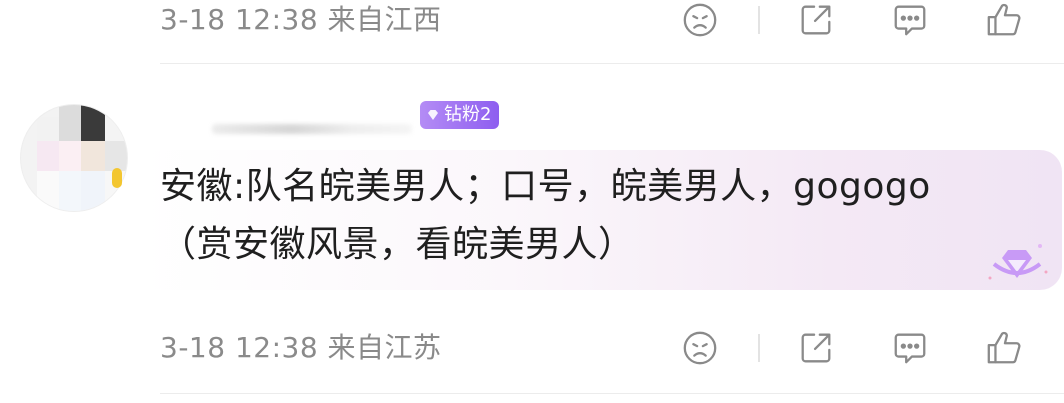  Describe the element at coordinates (74, 158) in the screenshot. I see `avatar-image` at that location.